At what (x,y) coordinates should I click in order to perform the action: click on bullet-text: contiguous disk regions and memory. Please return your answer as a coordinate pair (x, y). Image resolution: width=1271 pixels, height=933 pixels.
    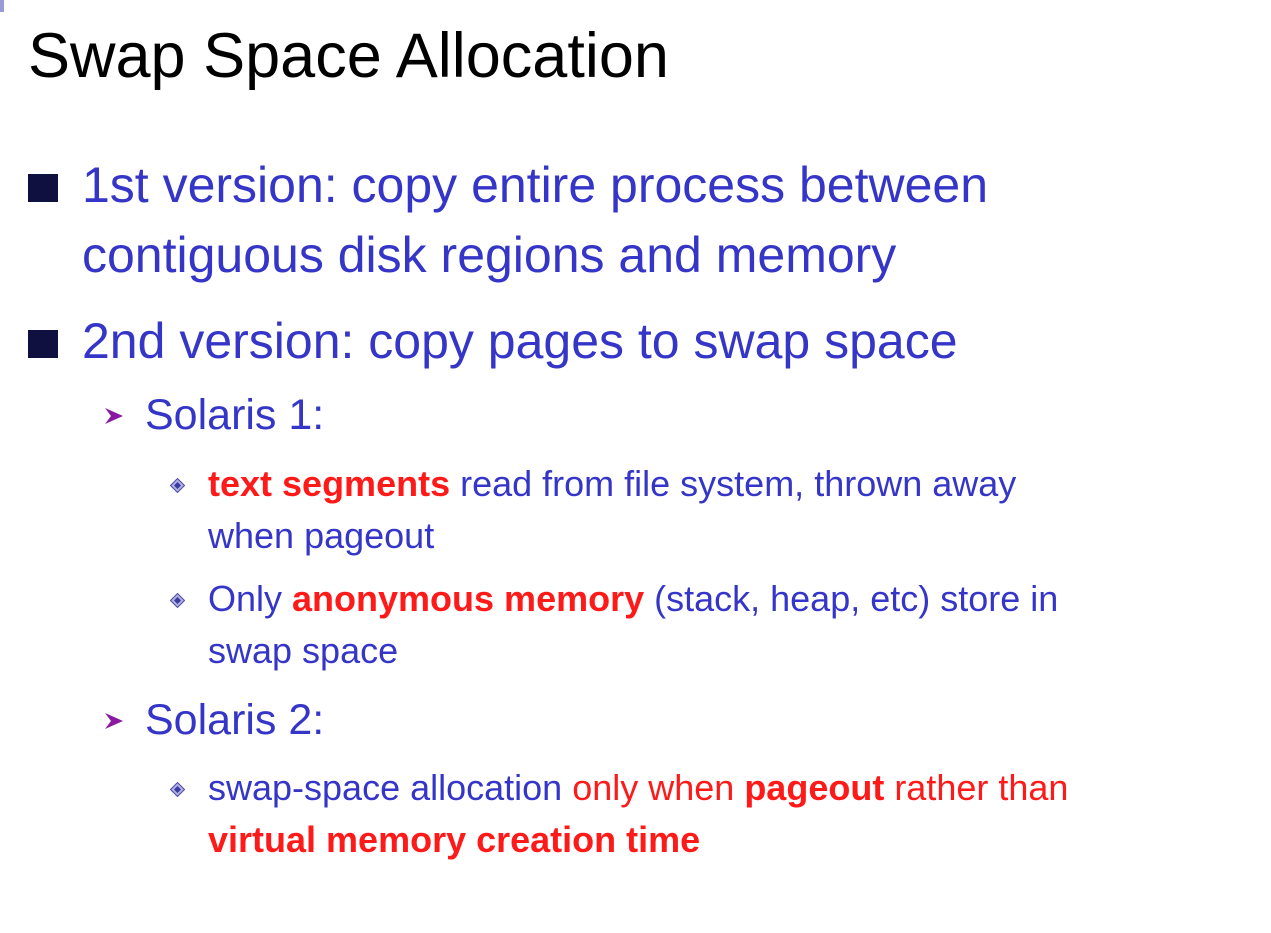
    Looking at the image, I should click on (489, 255).